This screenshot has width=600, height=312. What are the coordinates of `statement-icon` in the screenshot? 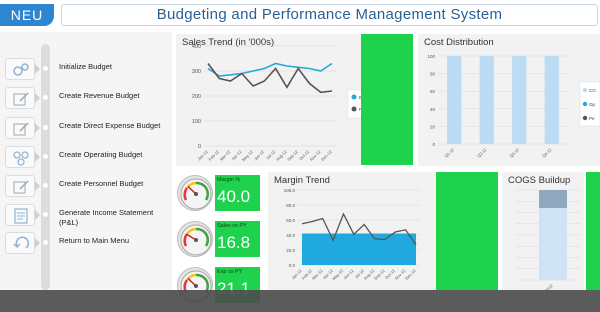 It's located at (20, 215).